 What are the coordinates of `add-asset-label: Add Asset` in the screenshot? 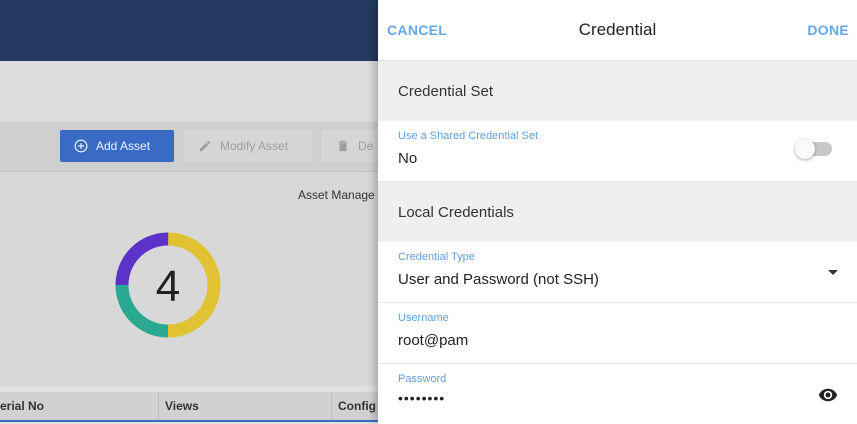 It's located at (123, 146).